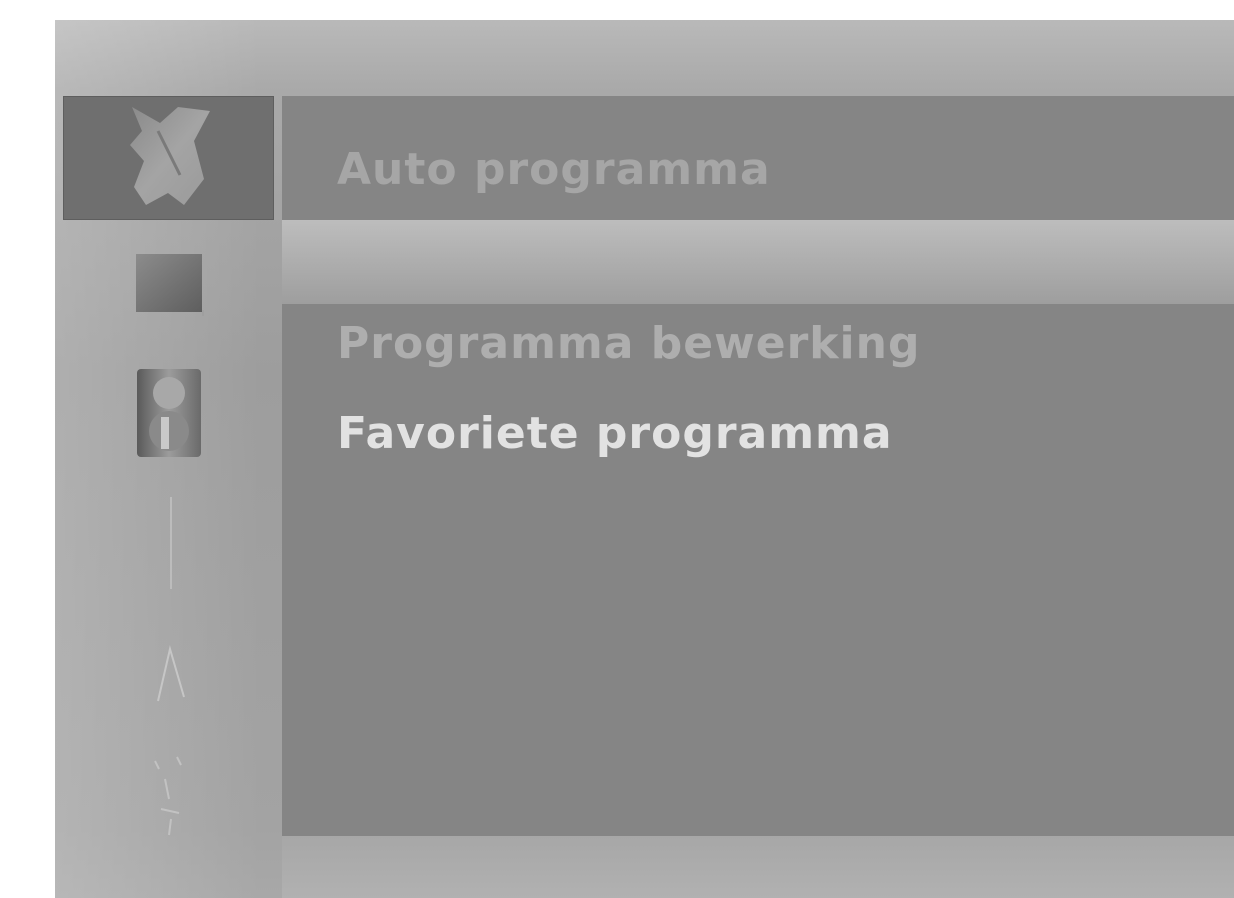  I want to click on sidebar-item-special, so click(168, 676).